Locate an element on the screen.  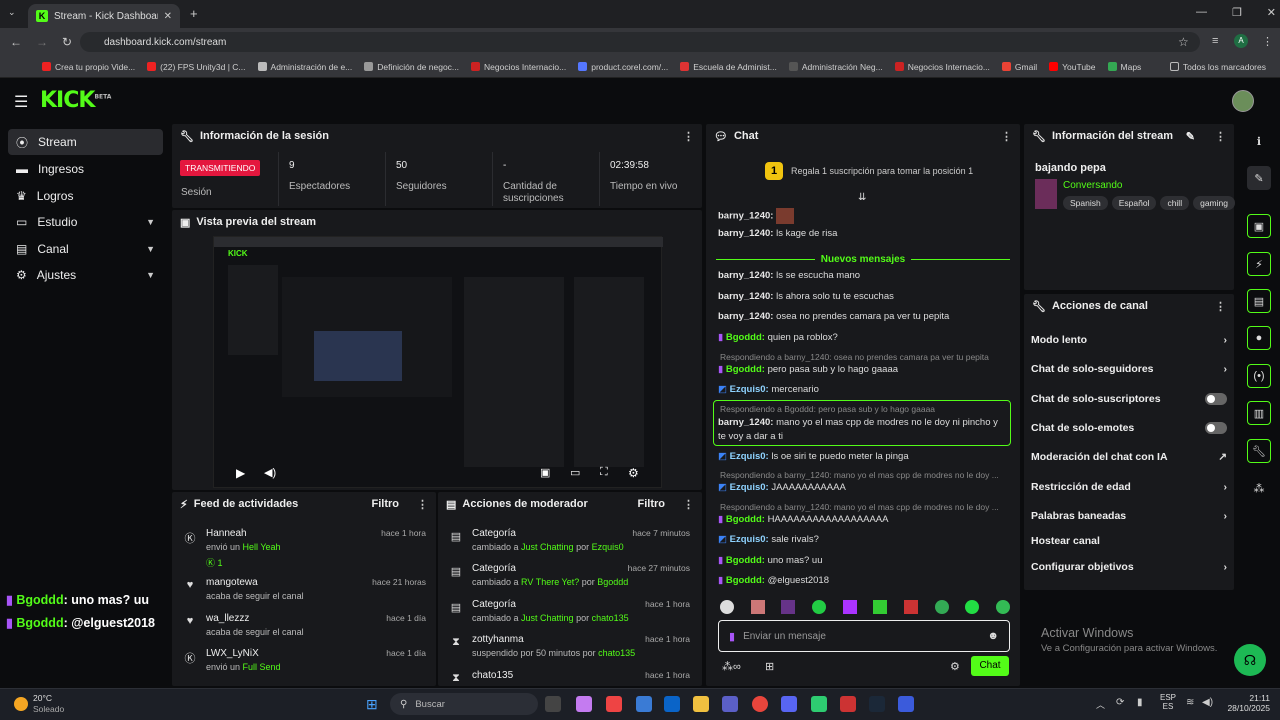
points-icon: ⁂∞ is located at coordinates (731, 666).